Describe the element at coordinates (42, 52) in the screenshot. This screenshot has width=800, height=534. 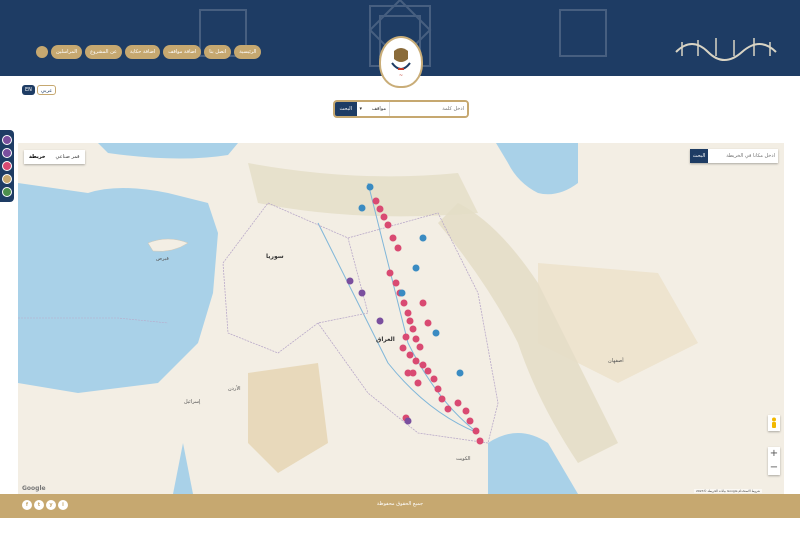
I see `nav-home-circle` at that location.